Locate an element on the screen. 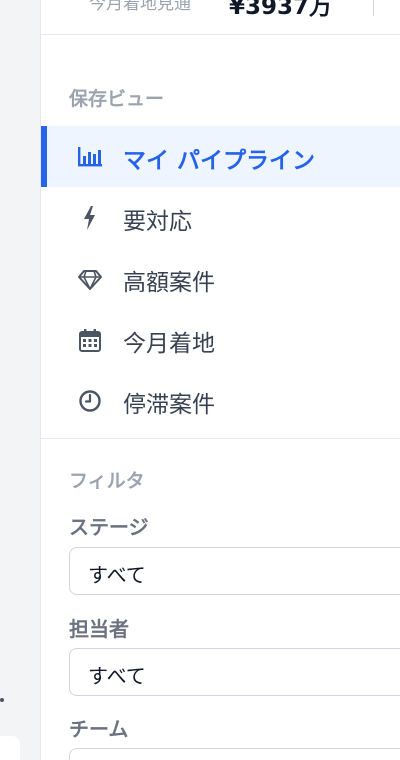  saved-view-stalled: 停滞案件 is located at coordinates (220, 400).